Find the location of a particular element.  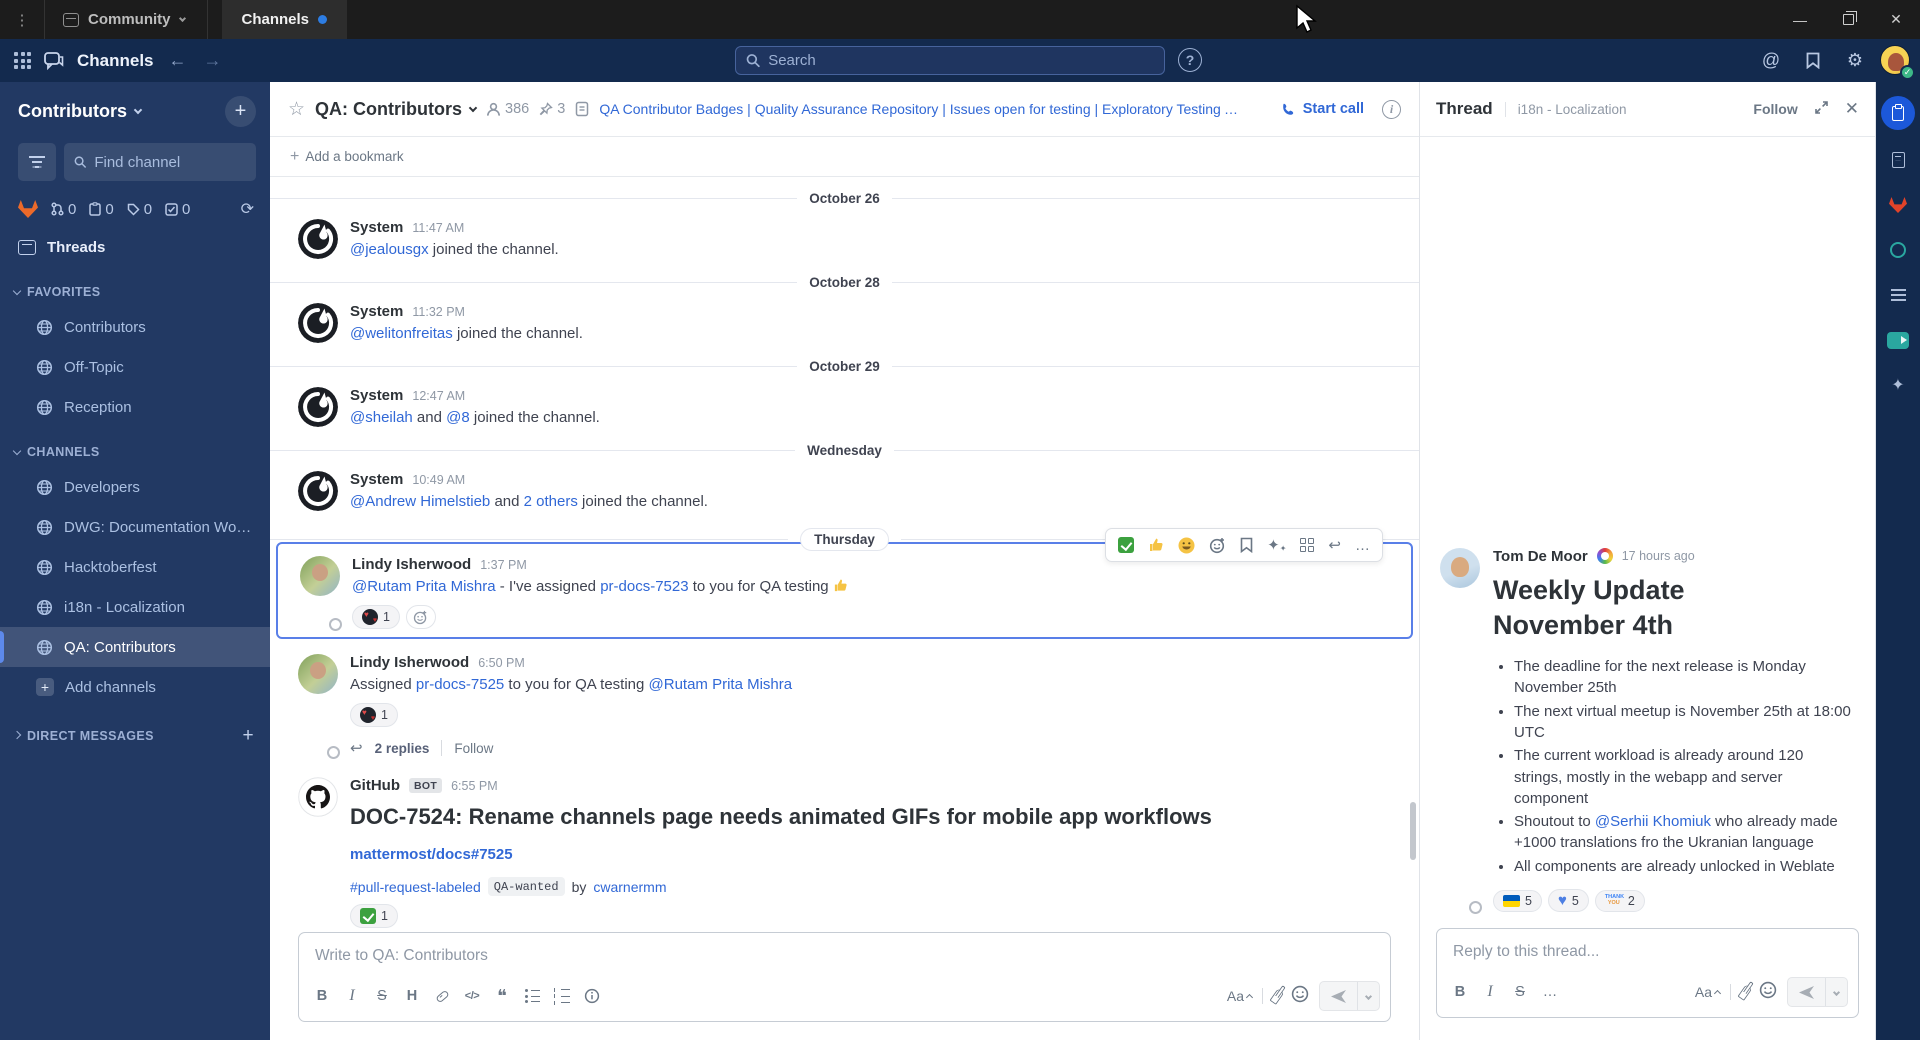

sidebar-item-threads: Threads is located at coordinates (135, 247).